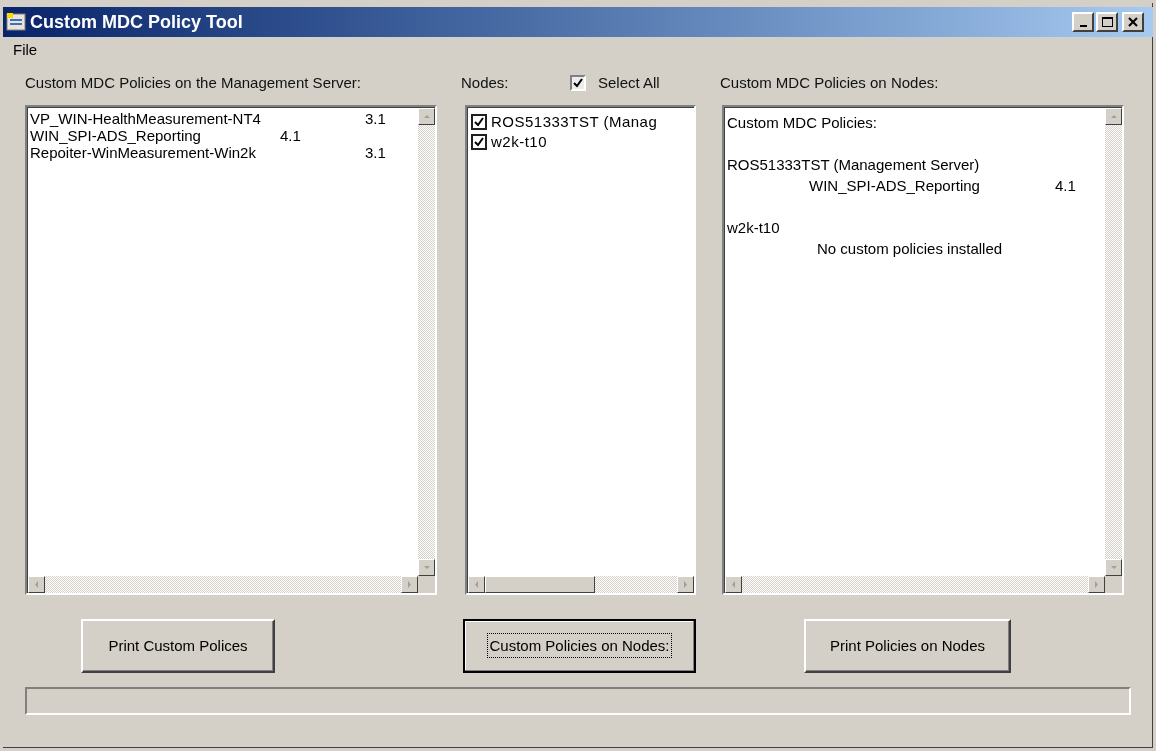  Describe the element at coordinates (829, 82) in the screenshot. I see `list-label: Custom MDC Policies on Nodes:` at that location.